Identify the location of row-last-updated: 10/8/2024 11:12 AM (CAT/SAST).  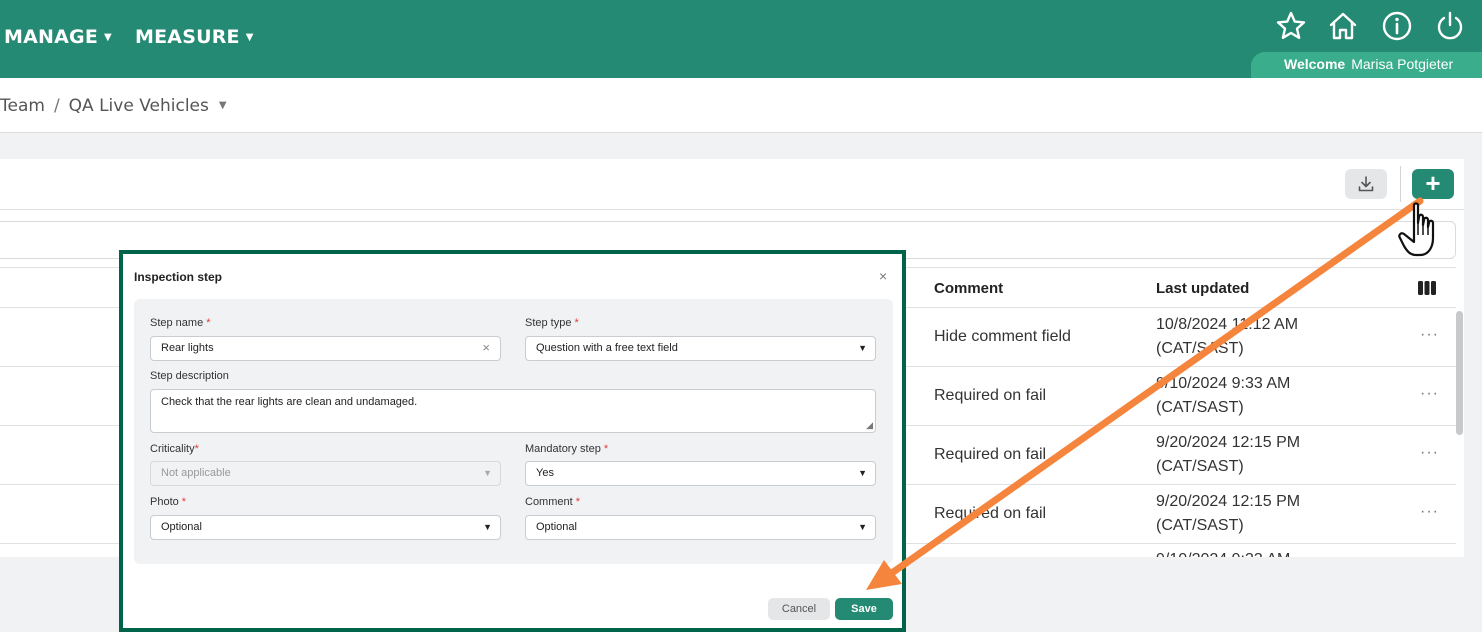
(1227, 337).